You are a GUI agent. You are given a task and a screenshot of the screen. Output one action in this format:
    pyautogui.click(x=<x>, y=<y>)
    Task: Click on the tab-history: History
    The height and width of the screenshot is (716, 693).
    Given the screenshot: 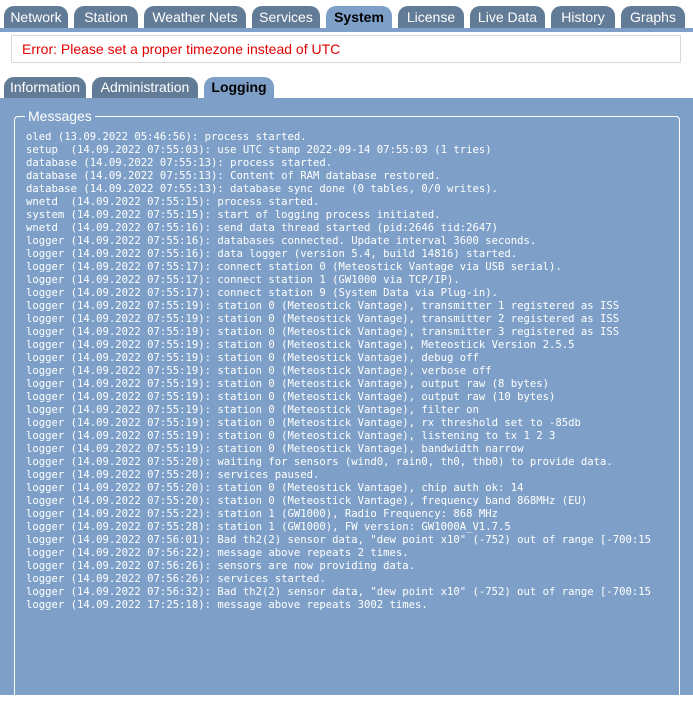 What is the action you would take?
    pyautogui.click(x=583, y=17)
    